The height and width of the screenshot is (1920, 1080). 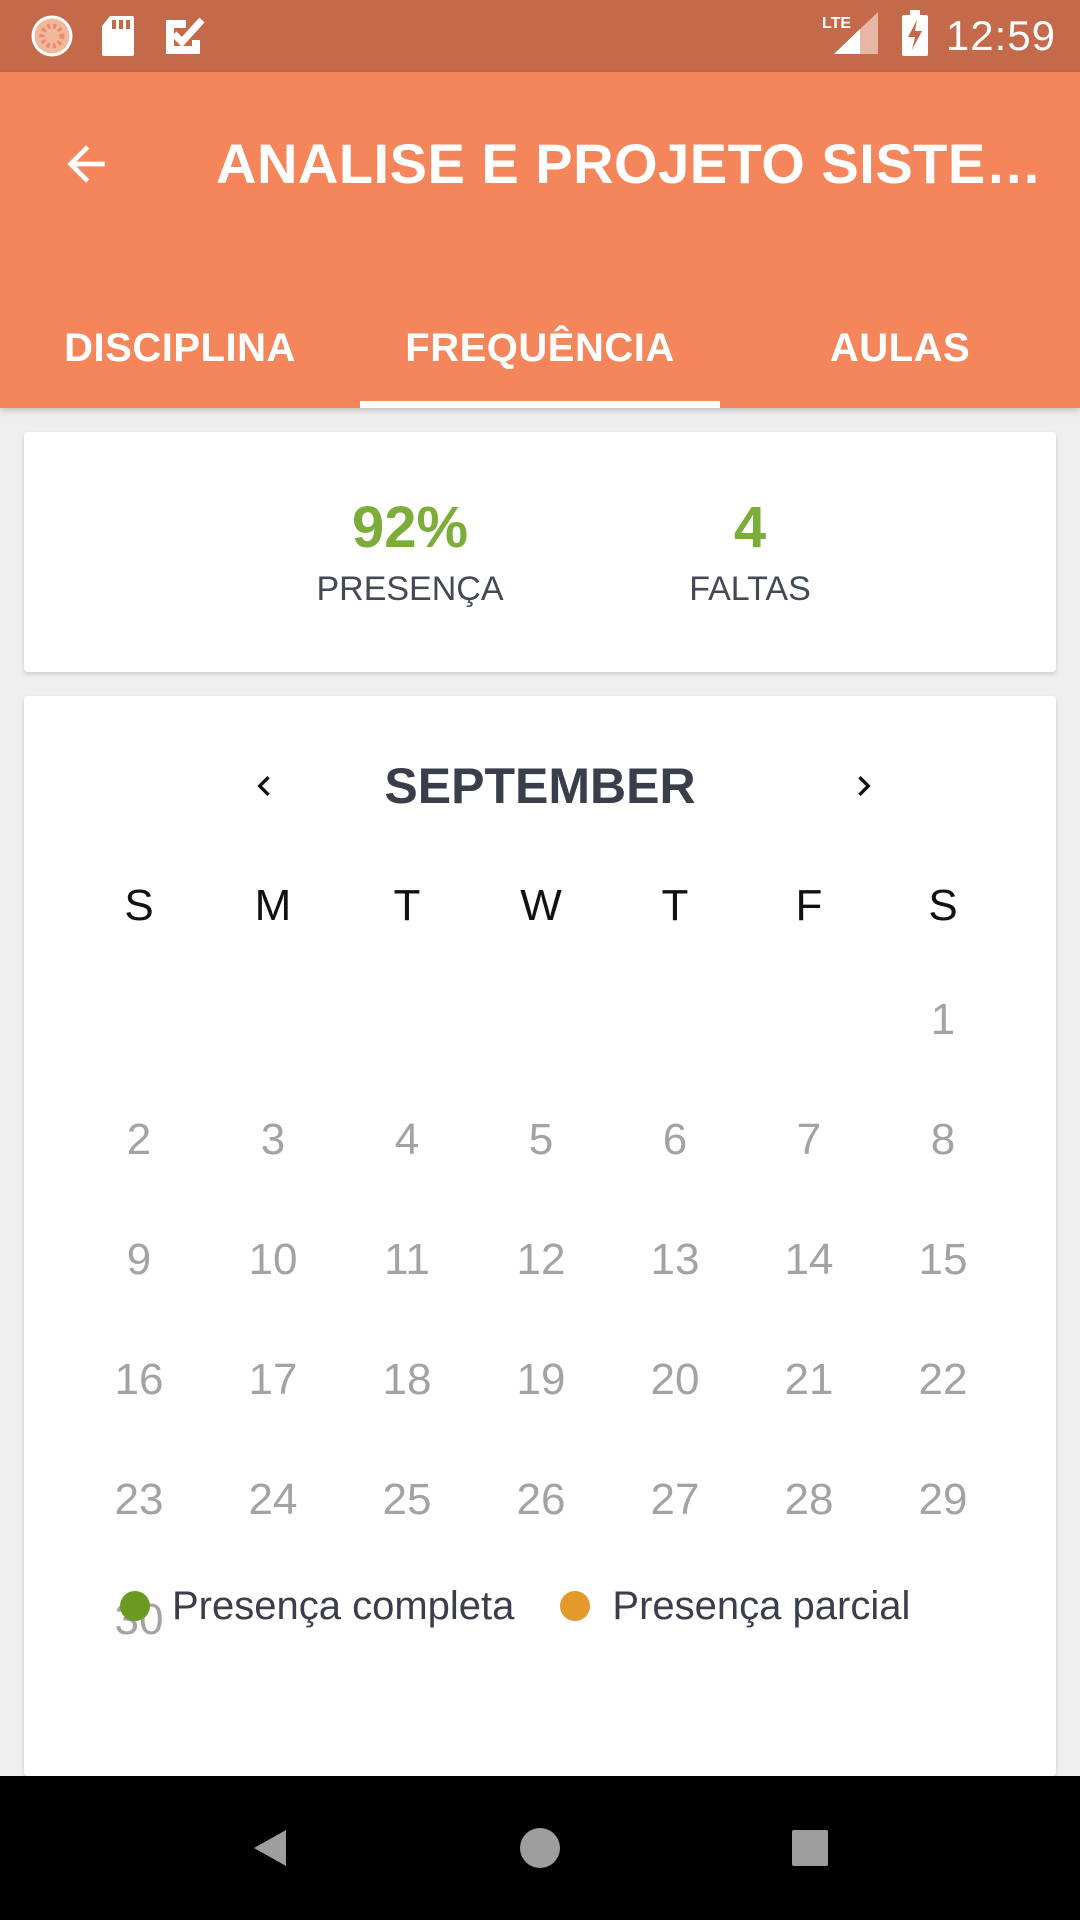 I want to click on chevron-left-icon, so click(x=263, y=786).